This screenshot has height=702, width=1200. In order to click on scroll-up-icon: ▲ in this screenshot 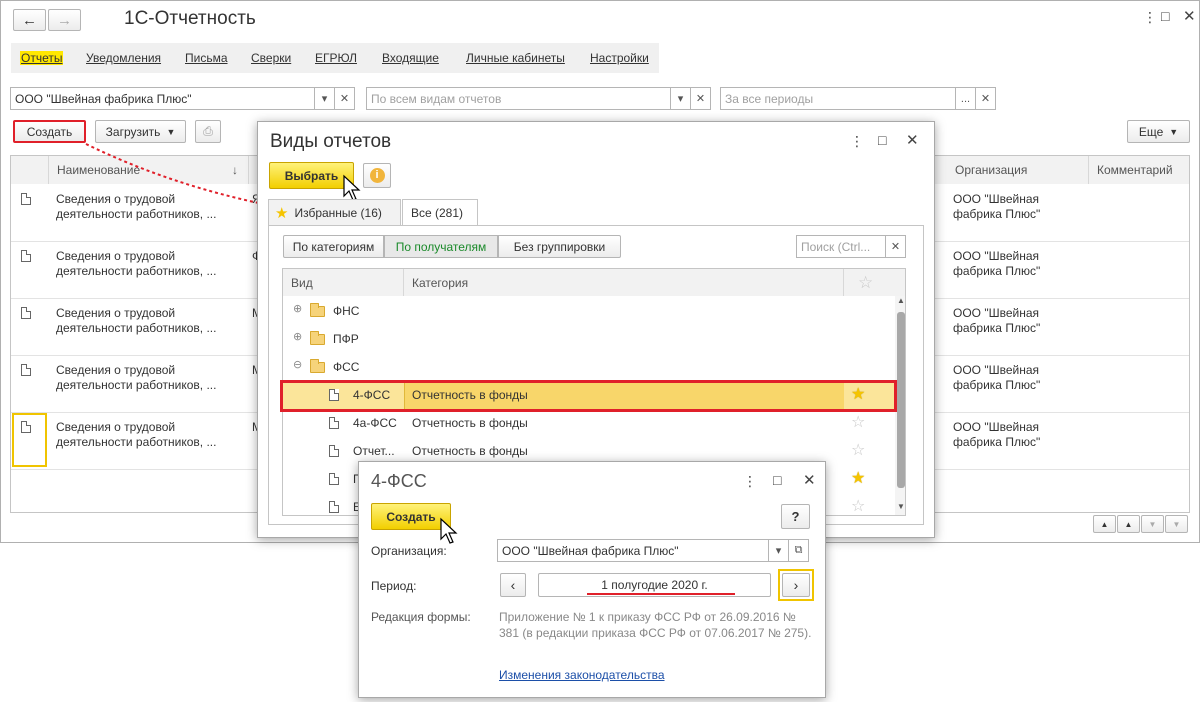, I will do `click(1128, 524)`.